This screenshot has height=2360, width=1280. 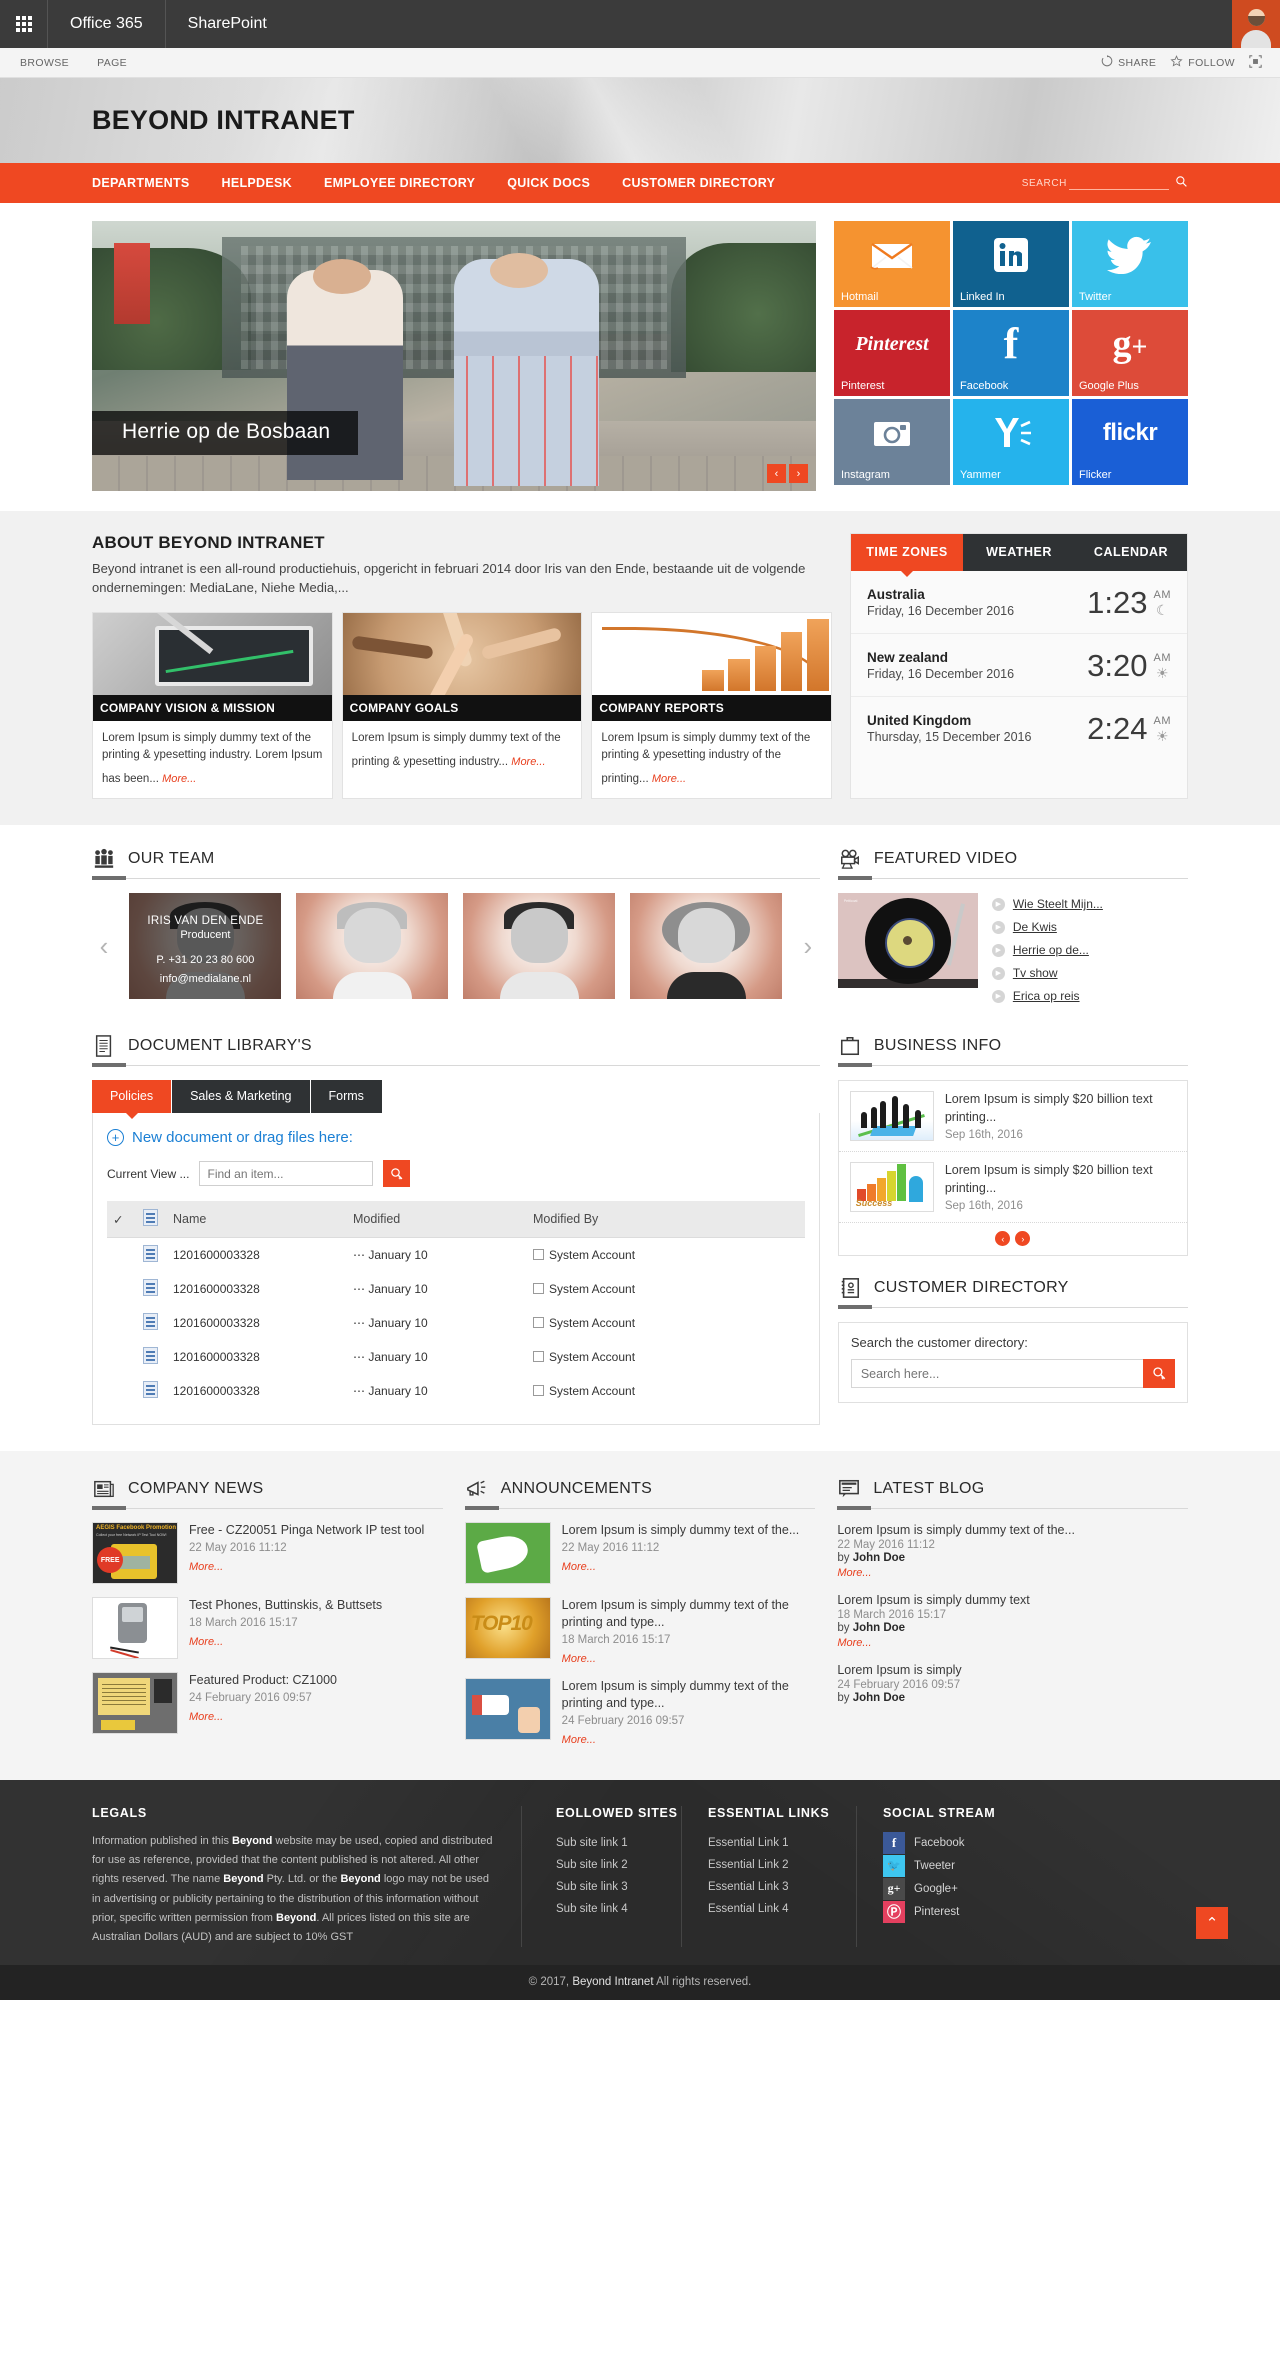 I want to click on player-controls-bar, so click(x=907, y=984).